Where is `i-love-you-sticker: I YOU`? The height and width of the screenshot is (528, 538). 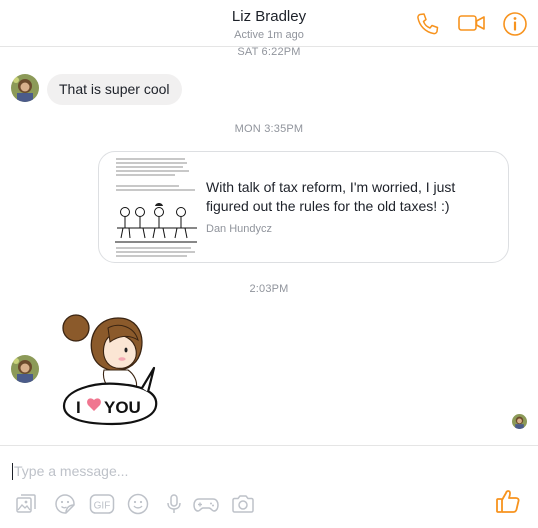 i-love-you-sticker: I YOU is located at coordinates (109, 368).